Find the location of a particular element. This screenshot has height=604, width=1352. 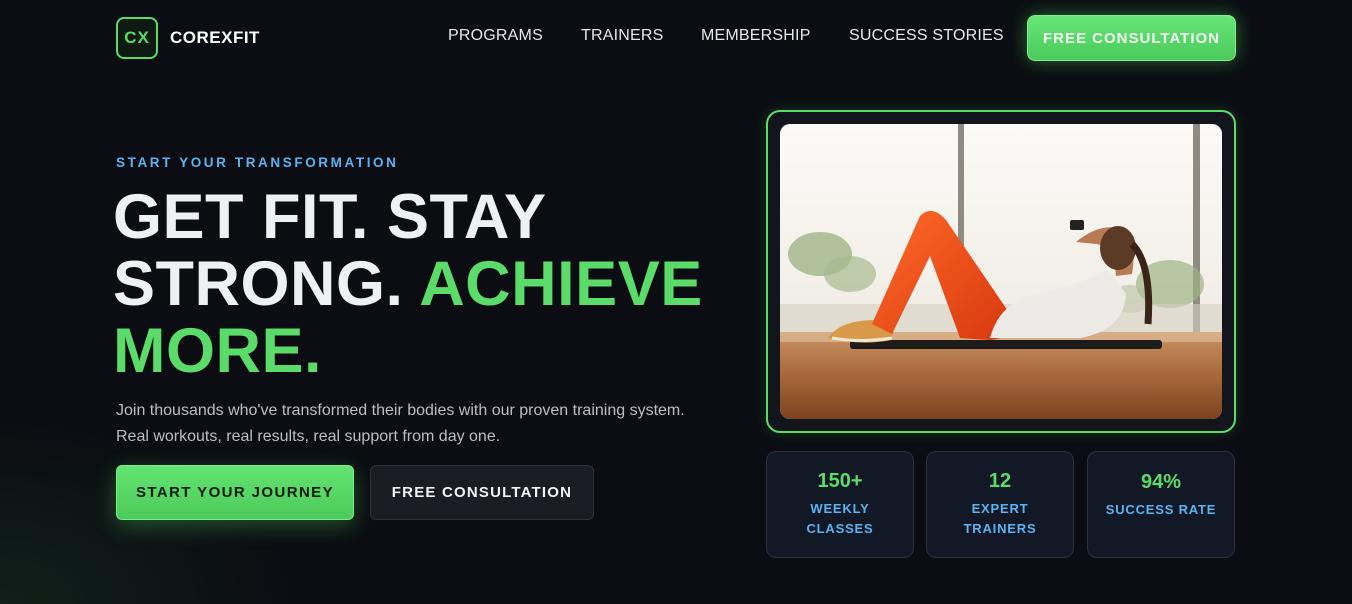

free-consultation-button: FREE CONSULTATION is located at coordinates (482, 492).